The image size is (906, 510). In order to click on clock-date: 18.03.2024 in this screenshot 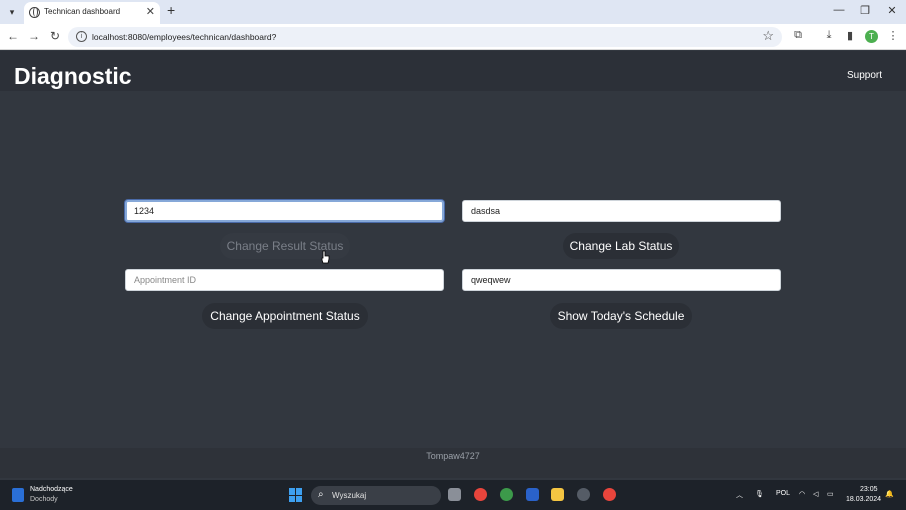, I will do `click(863, 499)`.